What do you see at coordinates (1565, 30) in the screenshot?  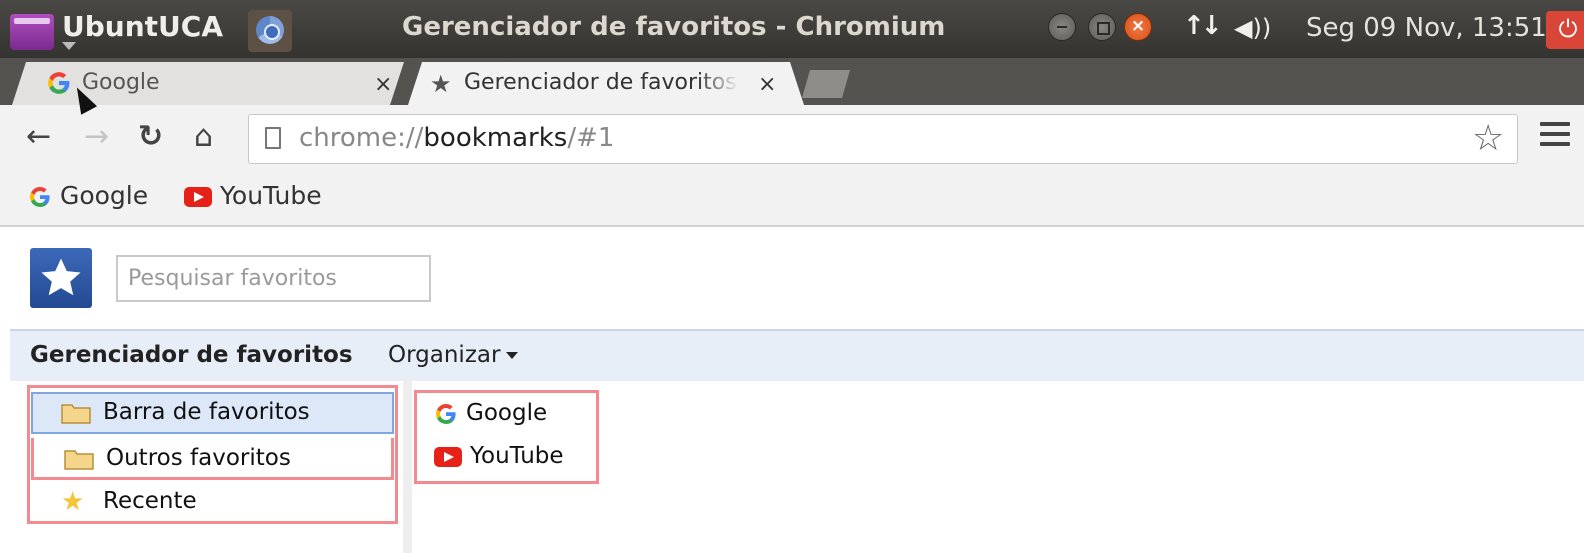 I see `power-icon: ⏻` at bounding box center [1565, 30].